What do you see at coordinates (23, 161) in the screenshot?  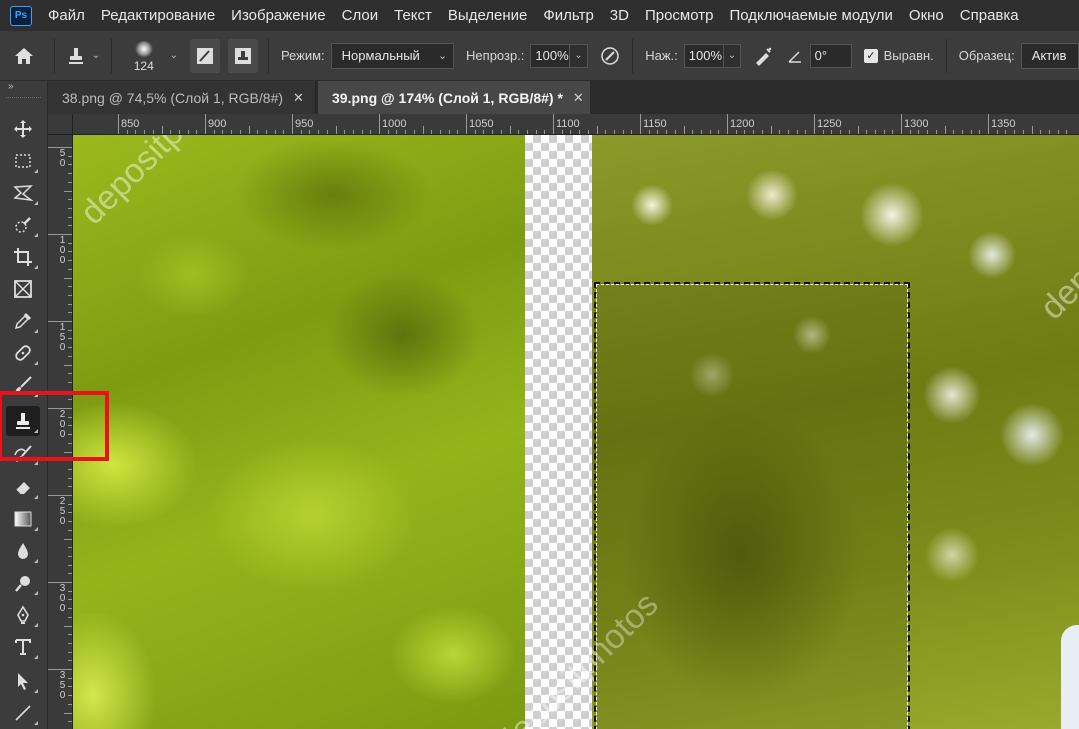 I see `marquee-tool` at bounding box center [23, 161].